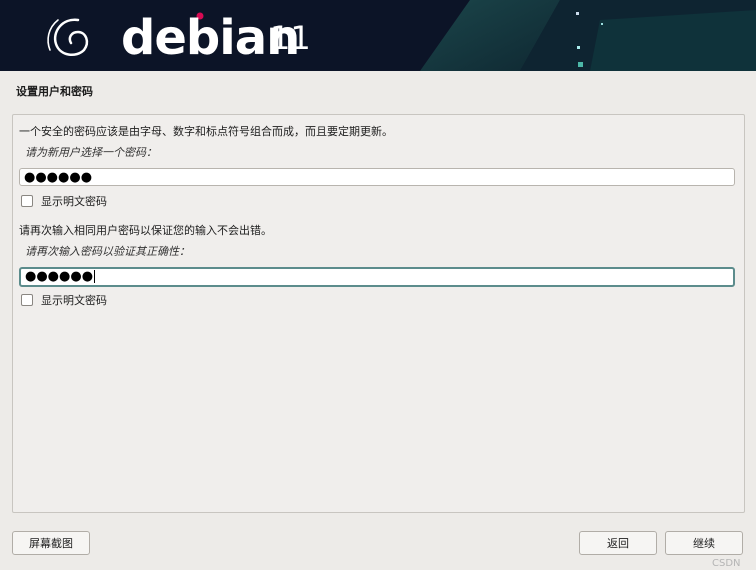 Image resolution: width=756 pixels, height=570 pixels. What do you see at coordinates (74, 201) in the screenshot?
I see `show-password-label-1: 显示明文密码` at bounding box center [74, 201].